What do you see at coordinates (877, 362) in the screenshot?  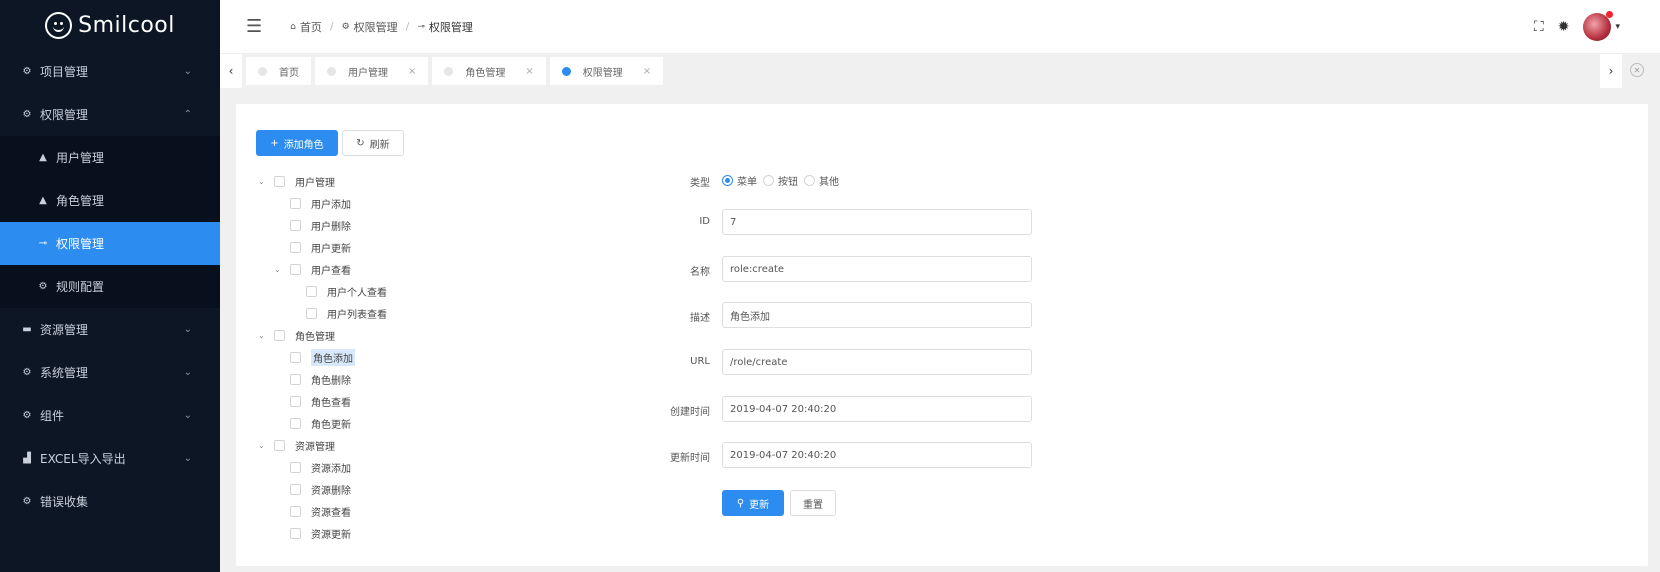 I see `url-field: /role/create` at bounding box center [877, 362].